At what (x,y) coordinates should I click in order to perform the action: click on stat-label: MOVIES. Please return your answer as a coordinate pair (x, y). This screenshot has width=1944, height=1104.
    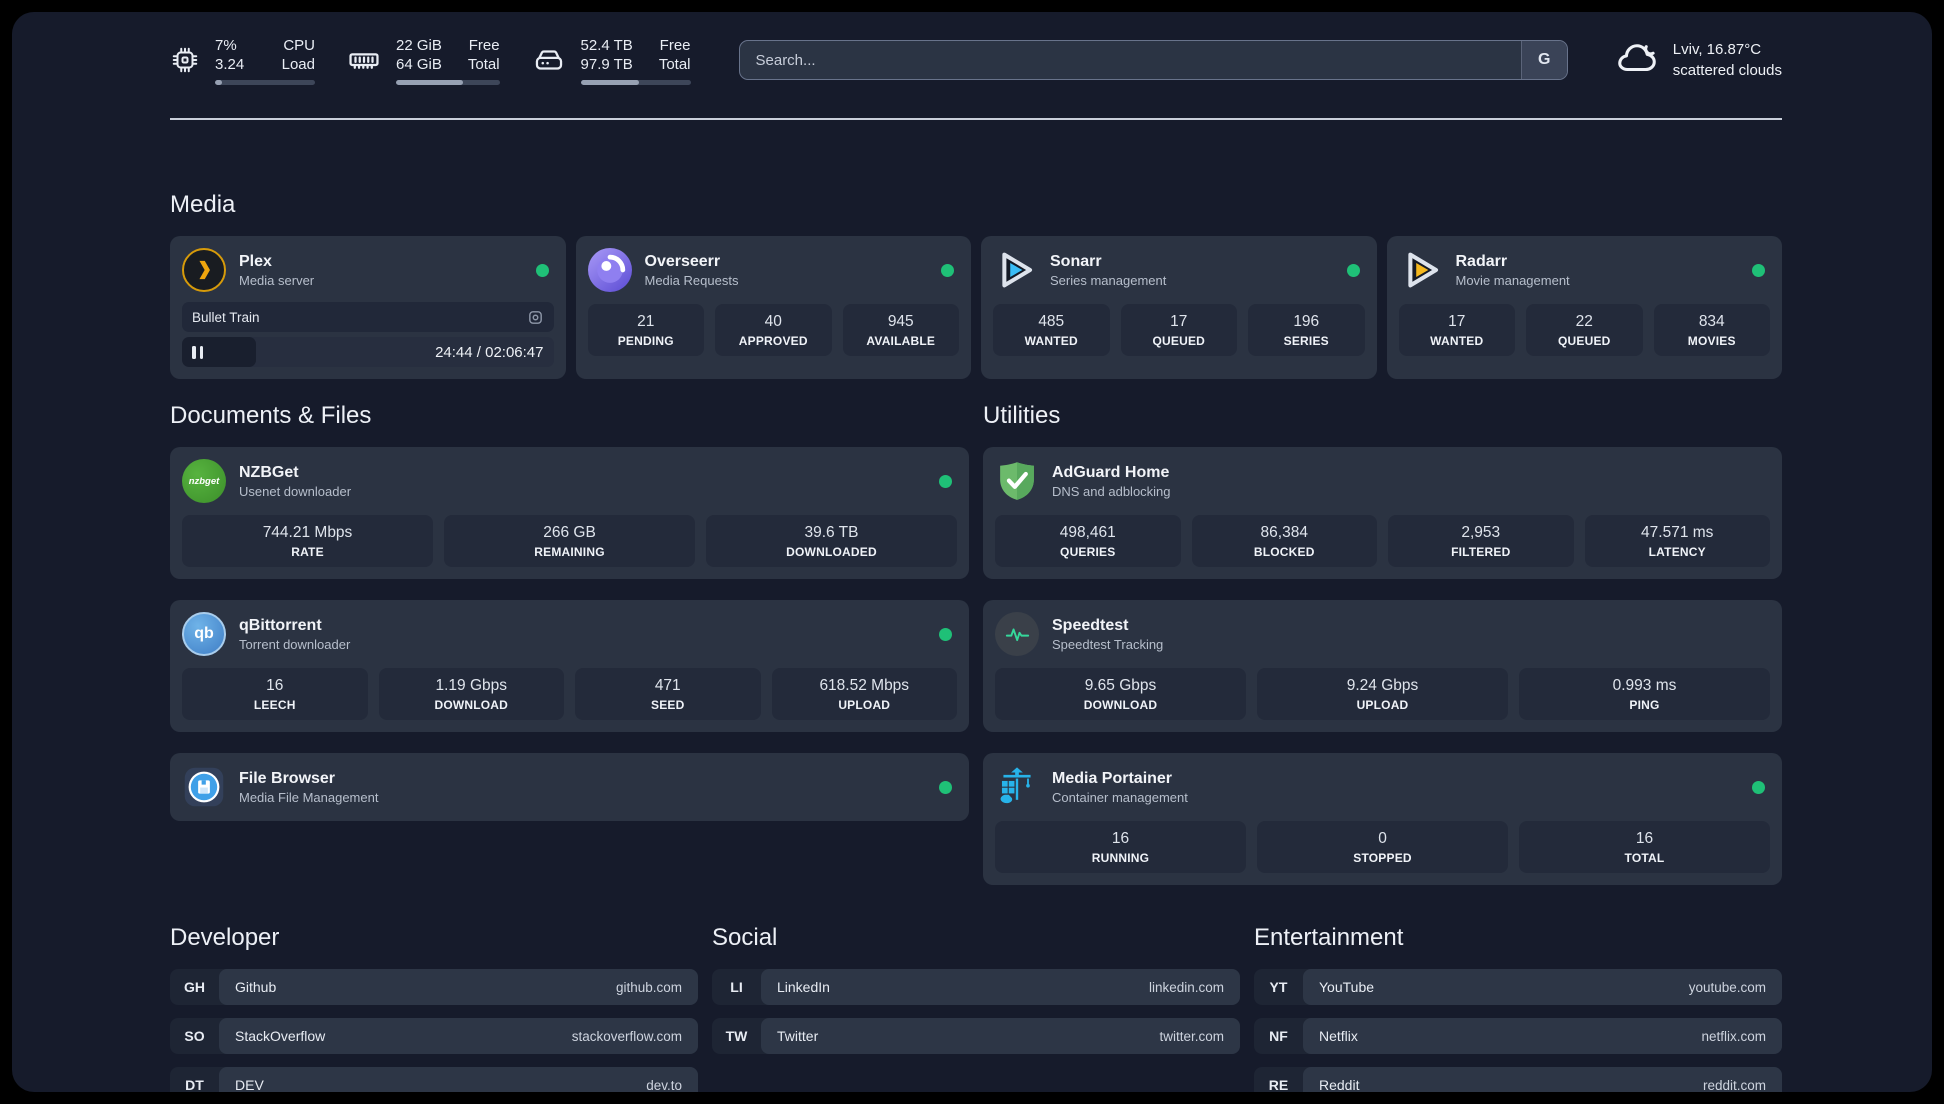
    Looking at the image, I should click on (1711, 341).